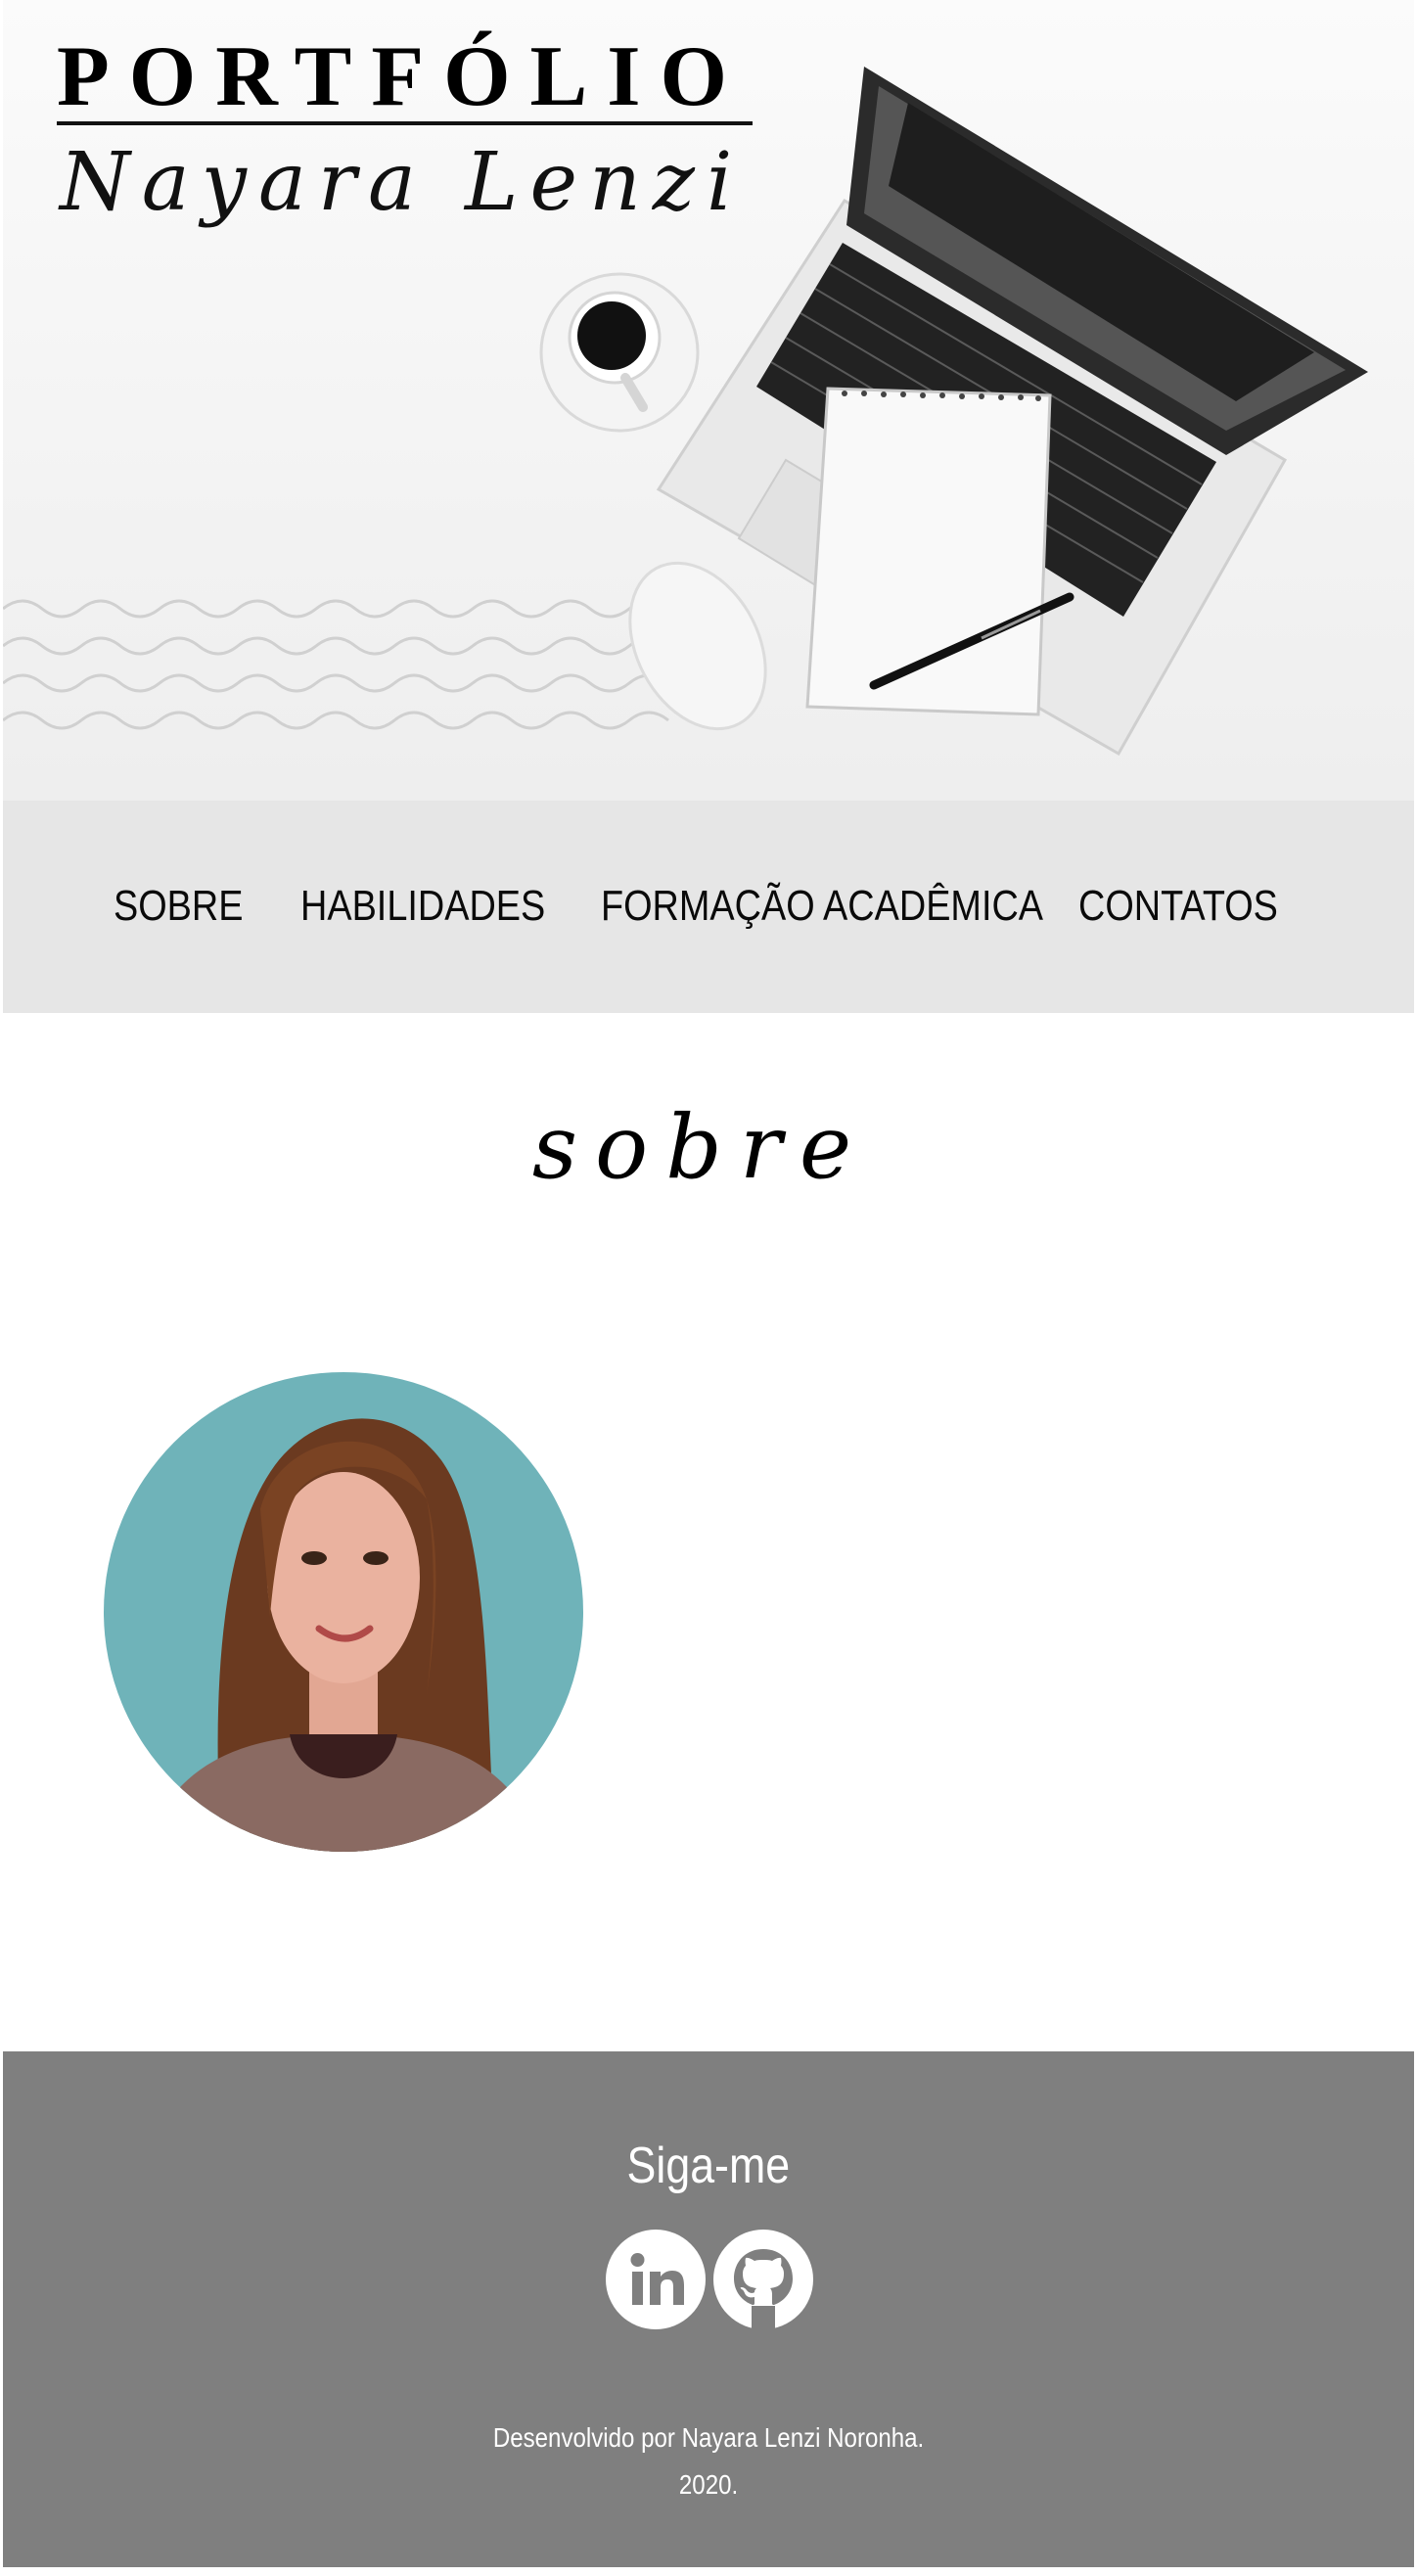  What do you see at coordinates (619, 353) in the screenshot?
I see `coffee-cup-icon` at bounding box center [619, 353].